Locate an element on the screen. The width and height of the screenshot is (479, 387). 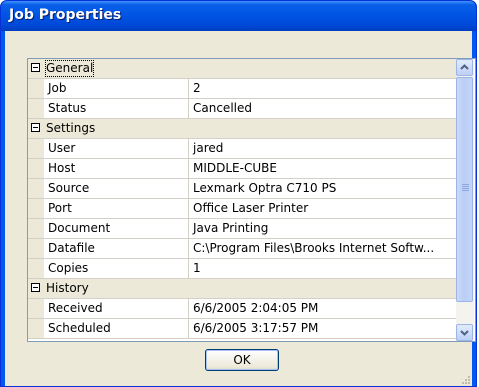
property-name: Job is located at coordinates (116, 88).